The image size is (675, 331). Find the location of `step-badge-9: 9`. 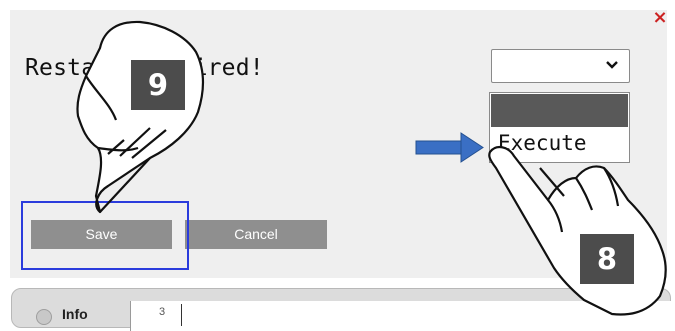

step-badge-9: 9 is located at coordinates (158, 85).